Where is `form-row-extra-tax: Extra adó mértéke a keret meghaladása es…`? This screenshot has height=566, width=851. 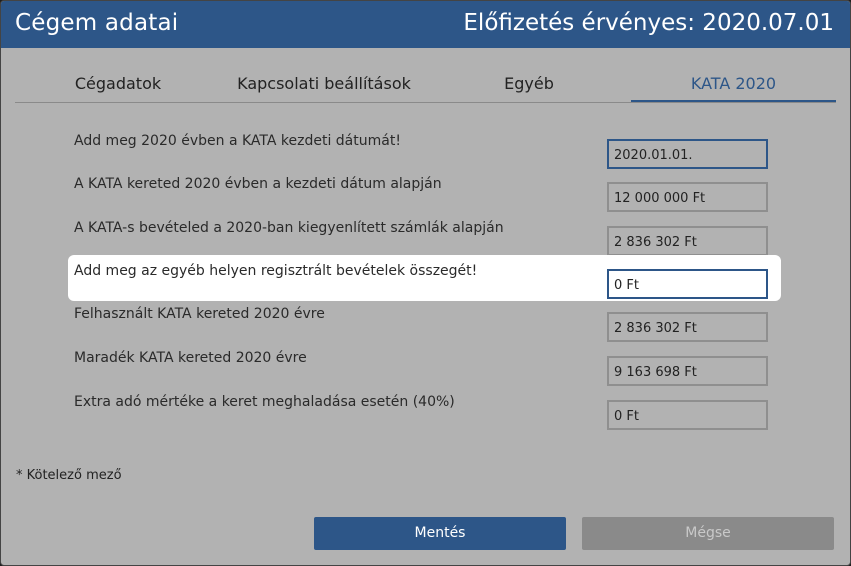 form-row-extra-tax: Extra adó mértéke a keret meghaladása es… is located at coordinates (425, 416).